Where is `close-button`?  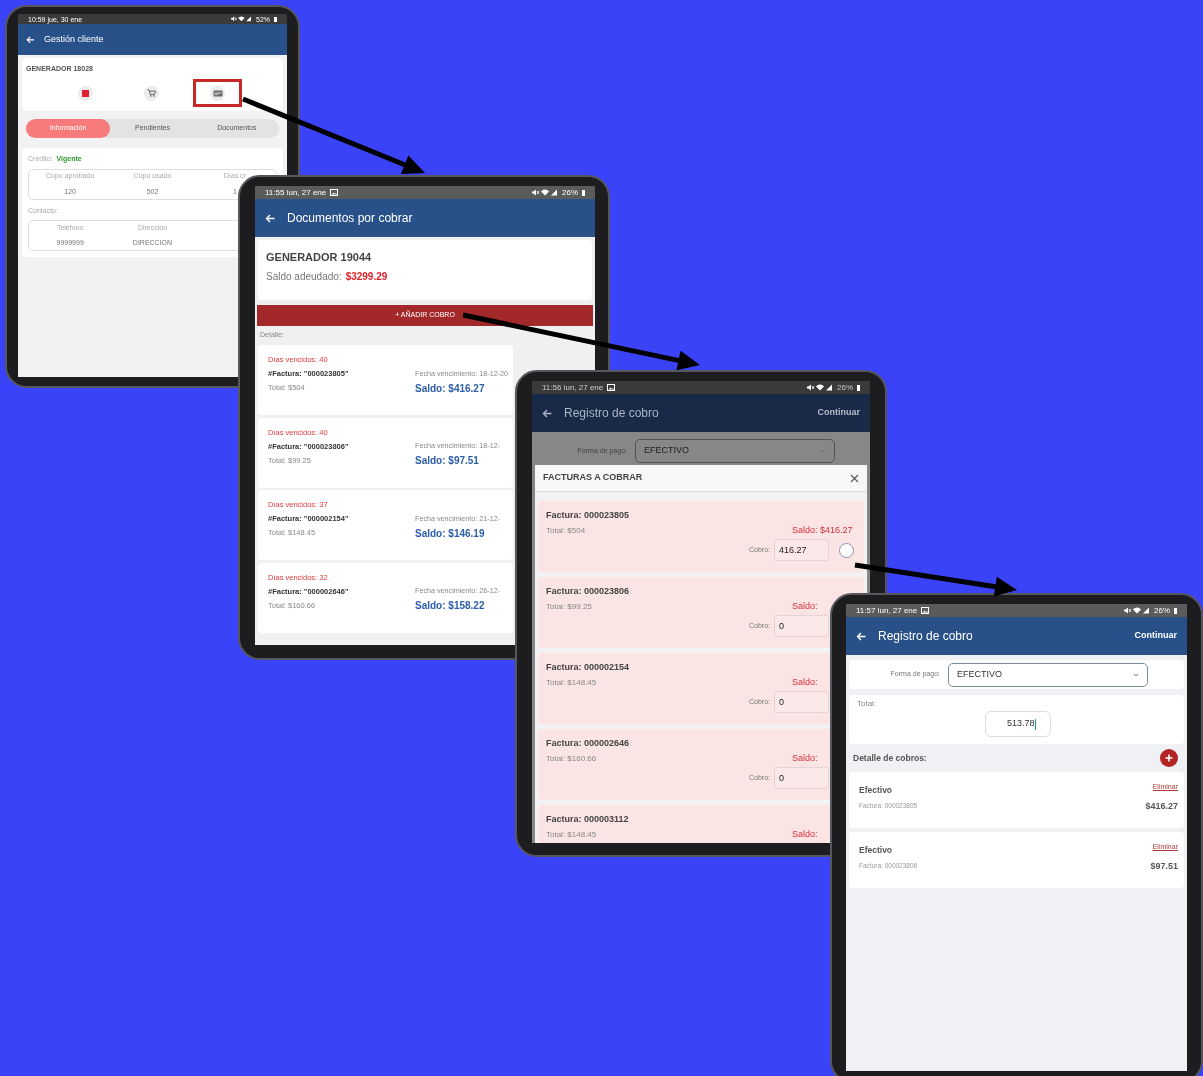
close-button is located at coordinates (854, 478).